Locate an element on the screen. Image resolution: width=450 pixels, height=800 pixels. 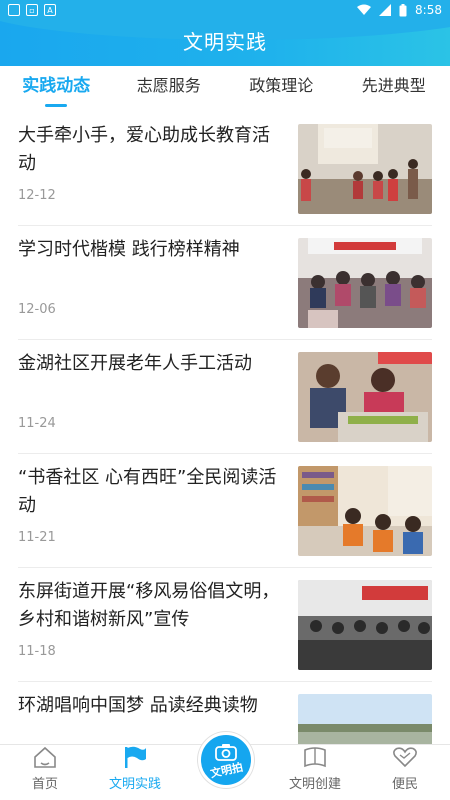
nav-home: 首页 is located at coordinates (45, 772).